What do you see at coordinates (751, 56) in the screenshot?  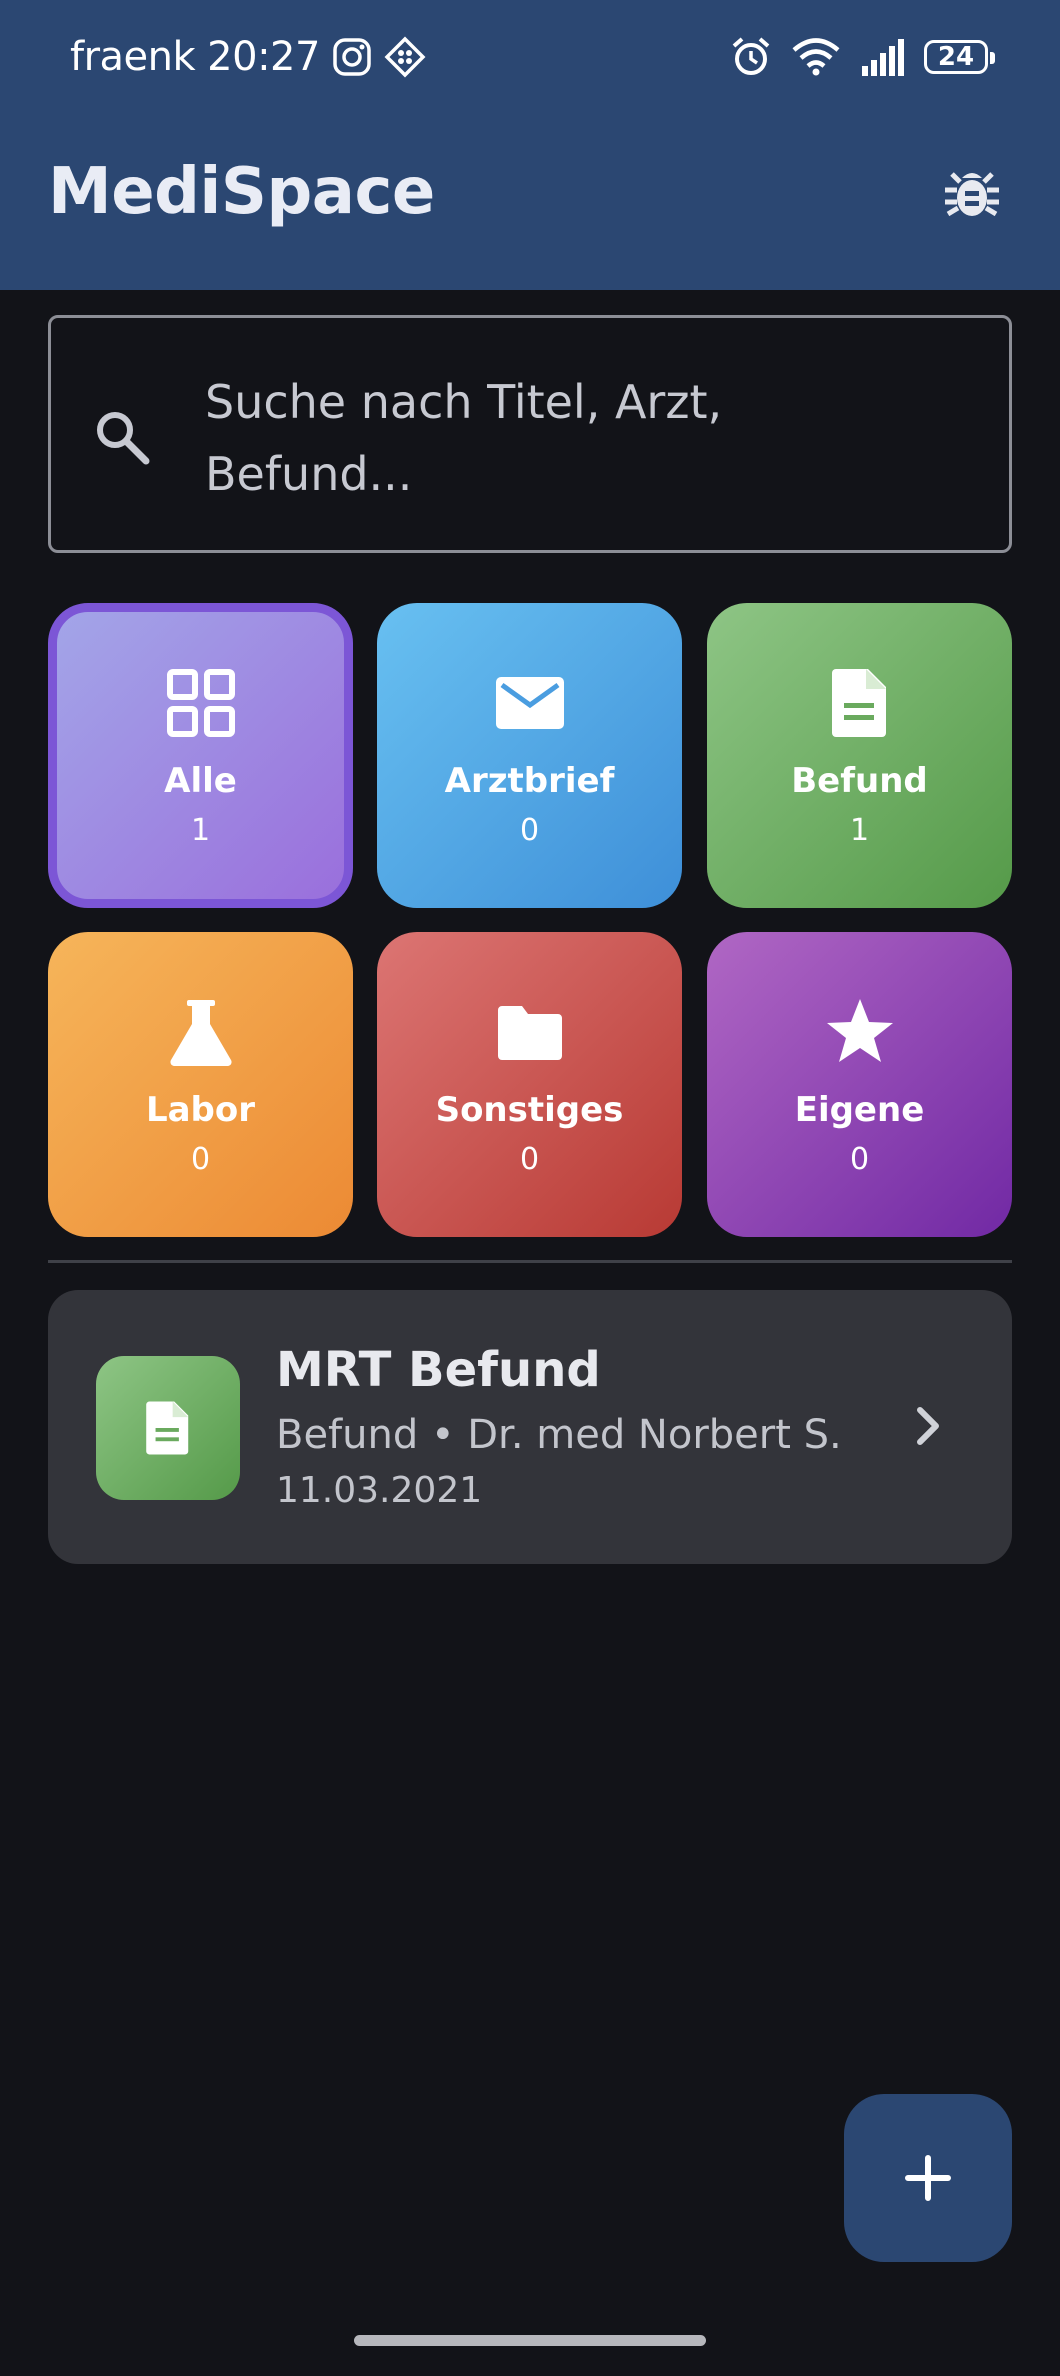 I see `alarm-icon` at bounding box center [751, 56].